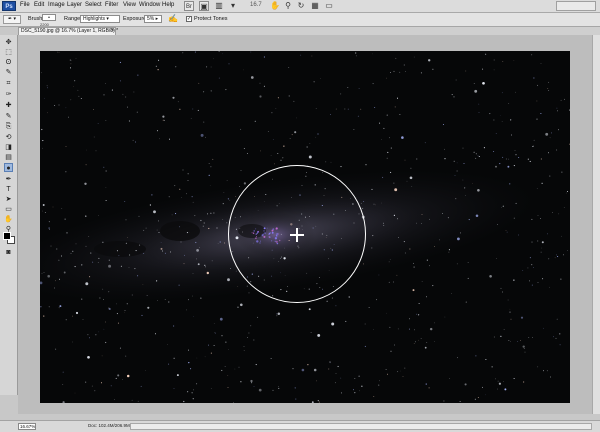 The height and width of the screenshot is (432, 600). What do you see at coordinates (301, 6) in the screenshot?
I see `rotate-icon: ↻` at bounding box center [301, 6].